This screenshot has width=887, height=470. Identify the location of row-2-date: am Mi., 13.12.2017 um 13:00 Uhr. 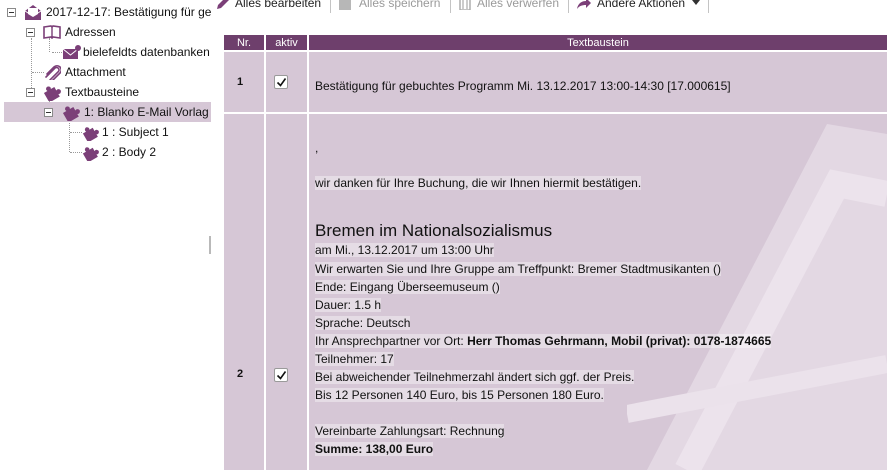
(404, 250).